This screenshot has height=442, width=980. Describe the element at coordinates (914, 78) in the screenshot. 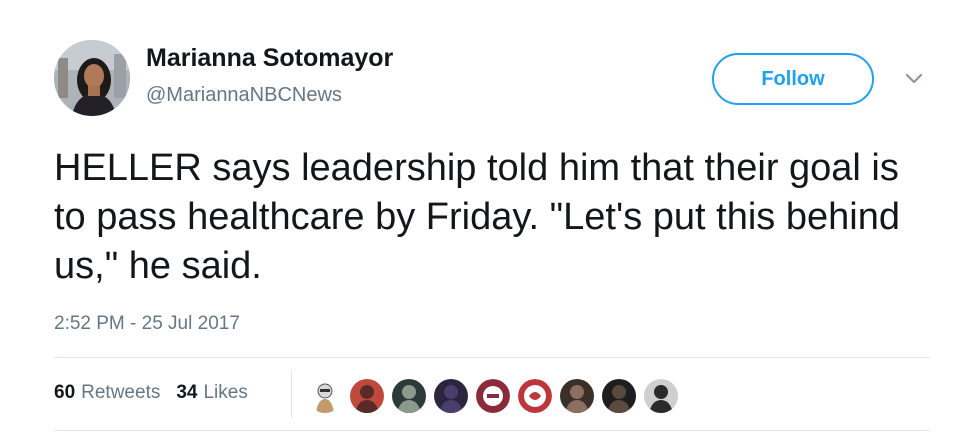

I see `chevron-down-icon` at that location.